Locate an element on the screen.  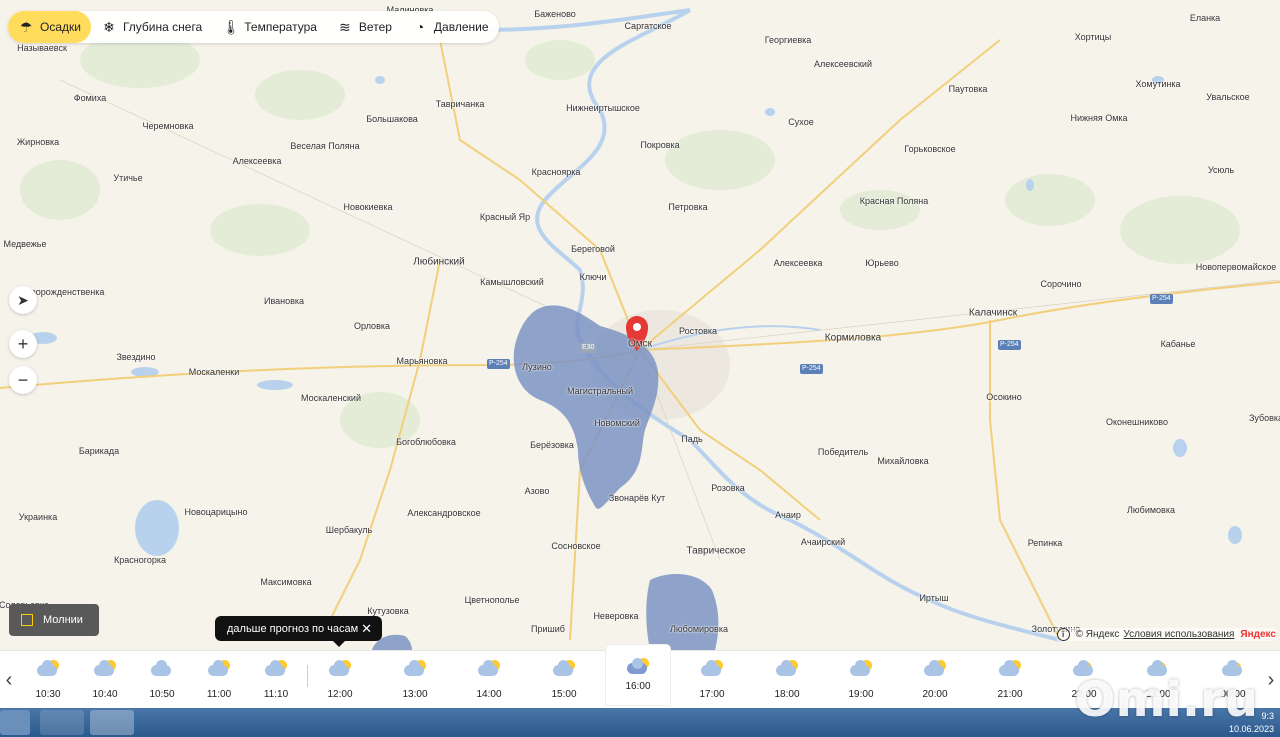
timeline-divider is located at coordinates (307, 676).